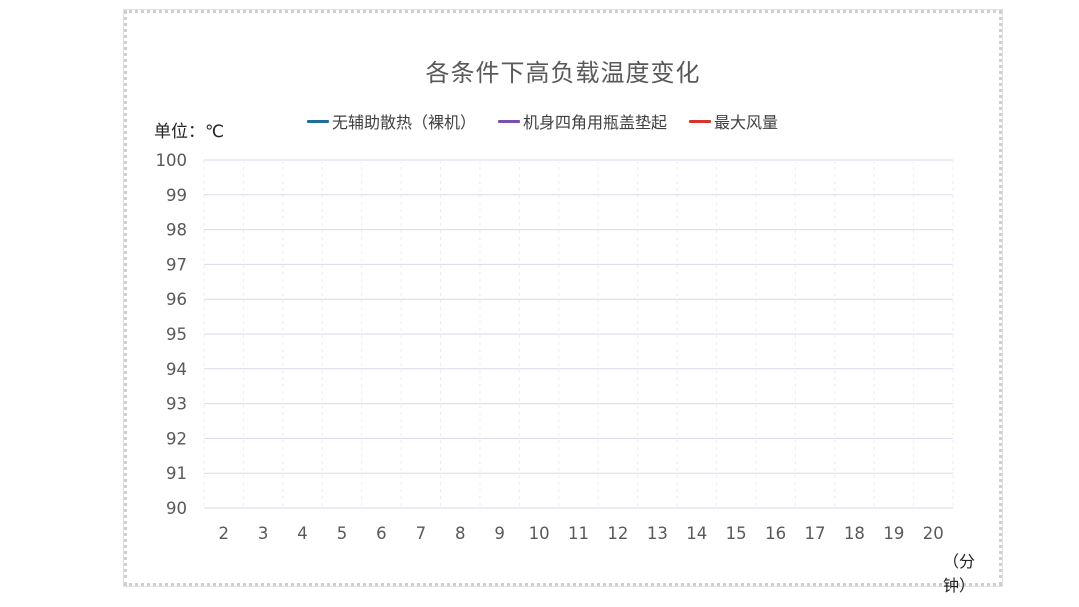 The height and width of the screenshot is (607, 1079). I want to click on x-tick-label: 11, so click(578, 533).